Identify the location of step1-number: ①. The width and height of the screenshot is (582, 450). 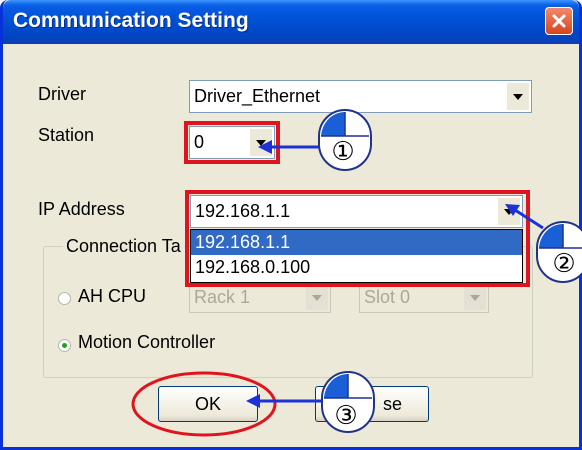
(342, 152).